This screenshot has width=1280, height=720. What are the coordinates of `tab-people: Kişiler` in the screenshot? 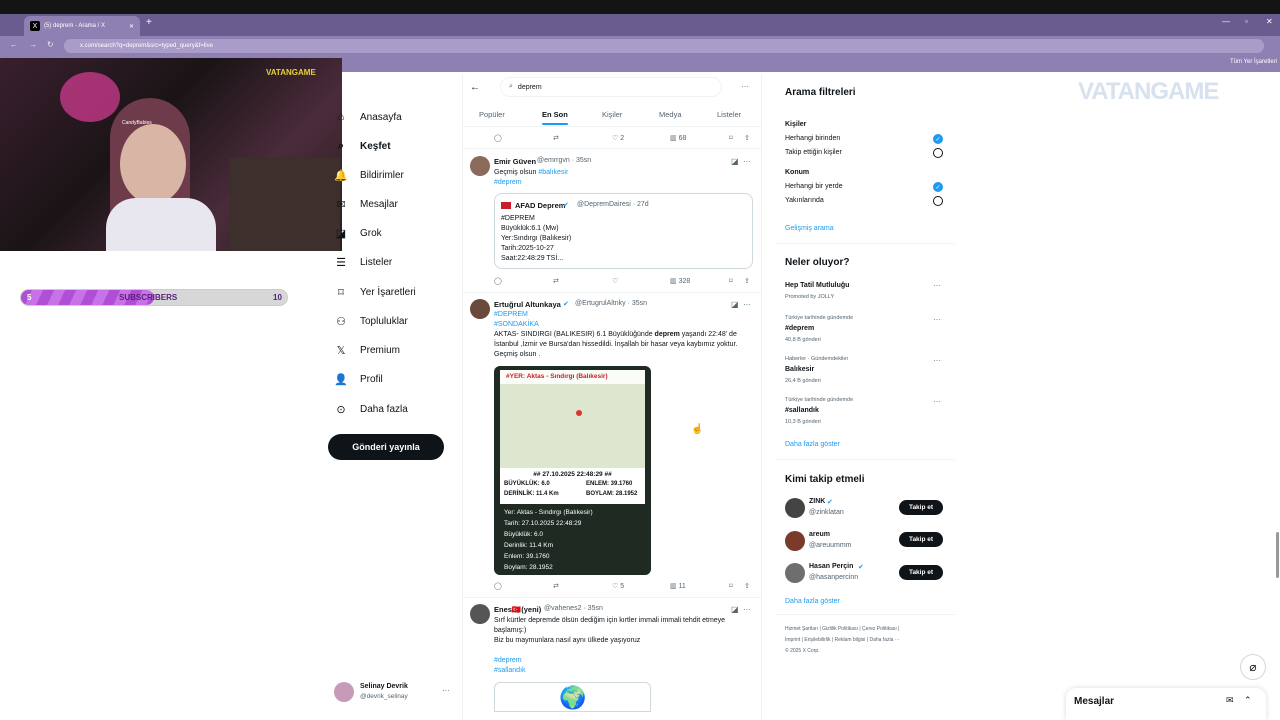 It's located at (612, 114).